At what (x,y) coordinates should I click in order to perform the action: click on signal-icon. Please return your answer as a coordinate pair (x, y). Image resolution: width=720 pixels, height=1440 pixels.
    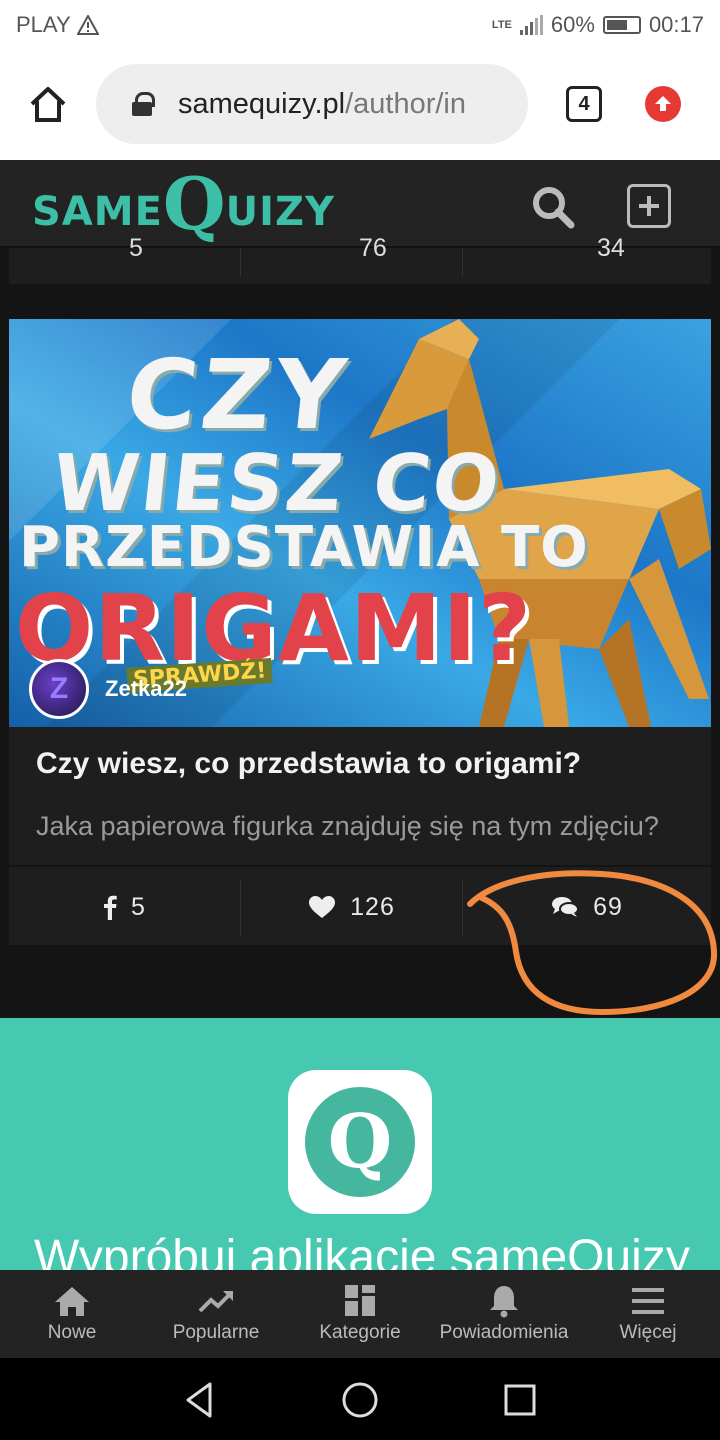
    Looking at the image, I should click on (531, 25).